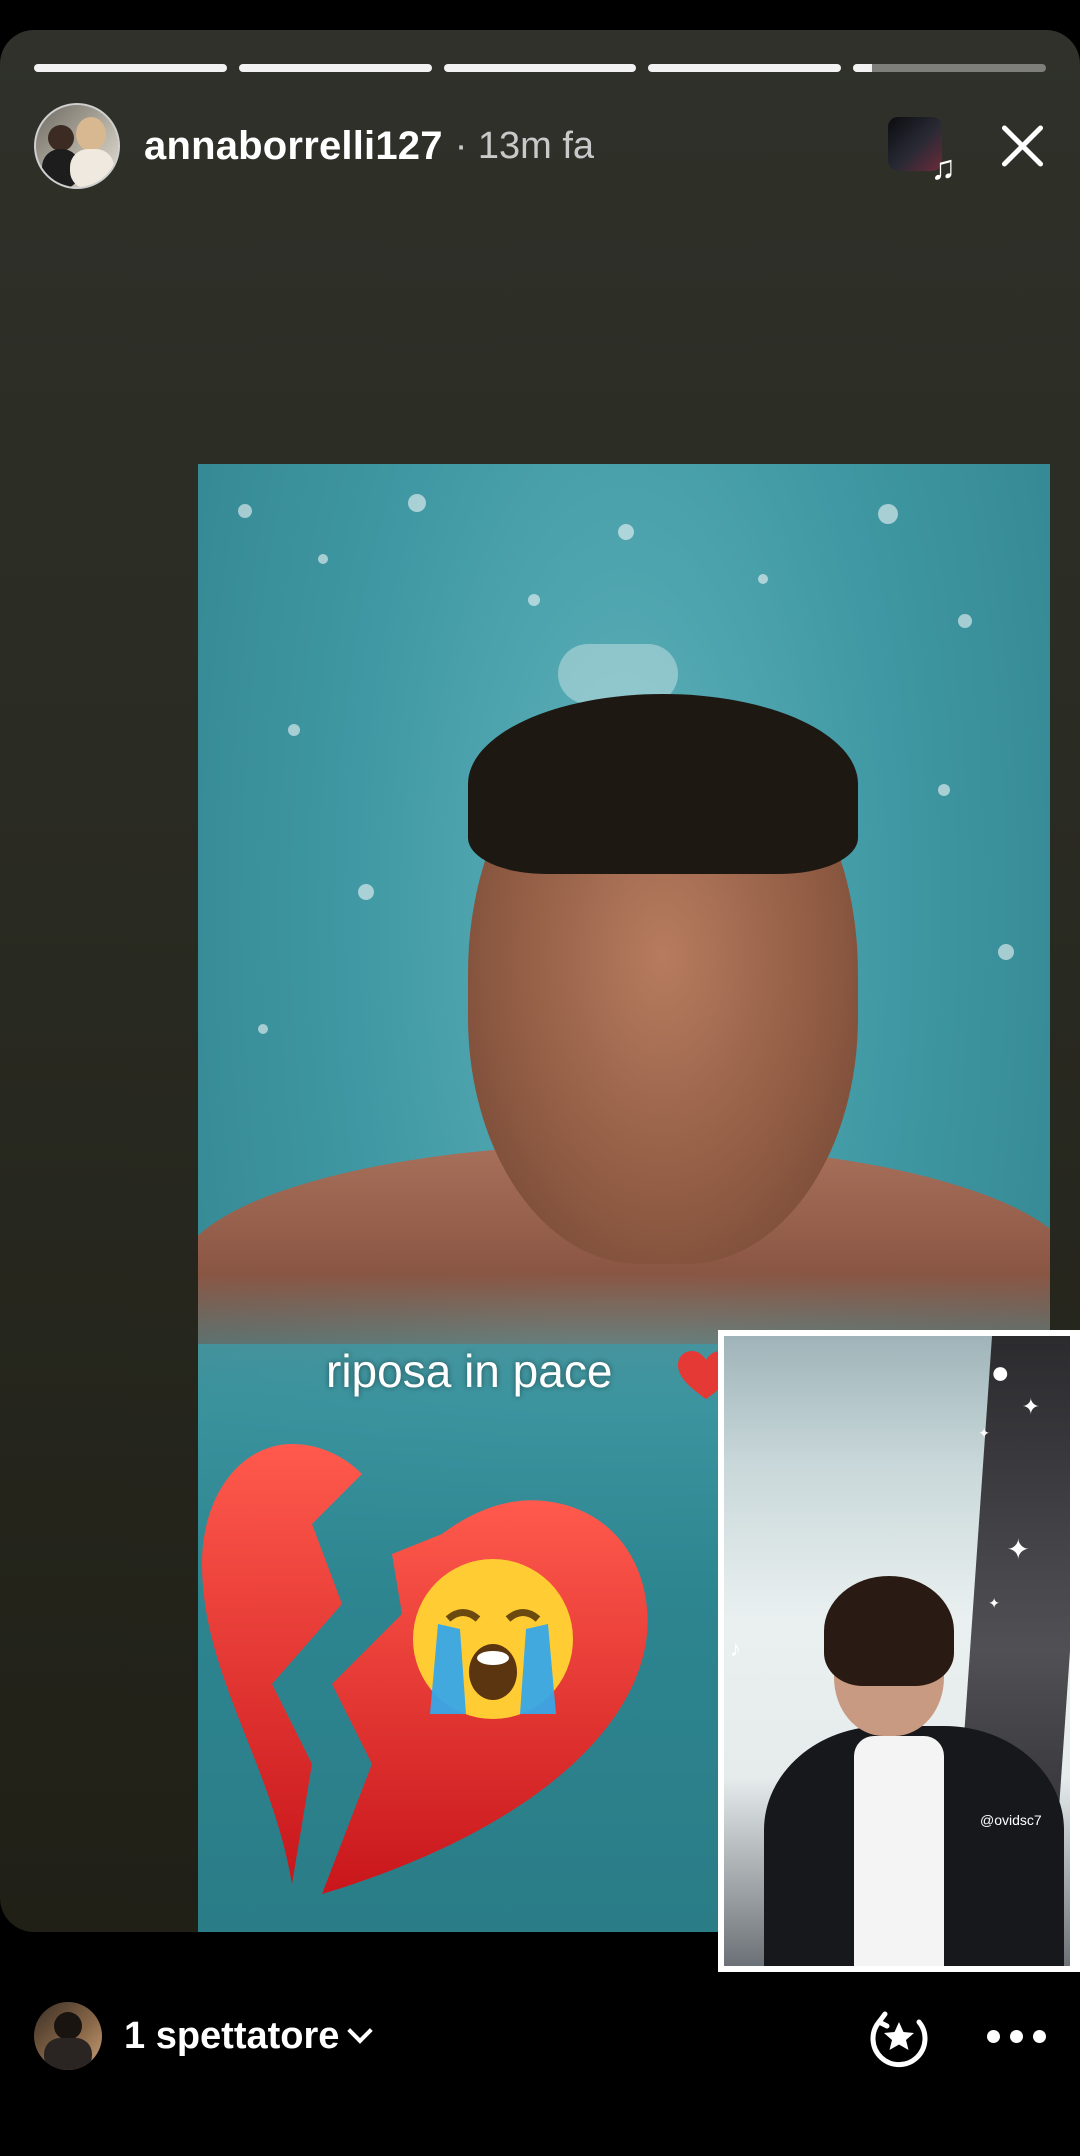 Image resolution: width=1080 pixels, height=2156 pixels. I want to click on username: annaborrelli127, so click(293, 146).